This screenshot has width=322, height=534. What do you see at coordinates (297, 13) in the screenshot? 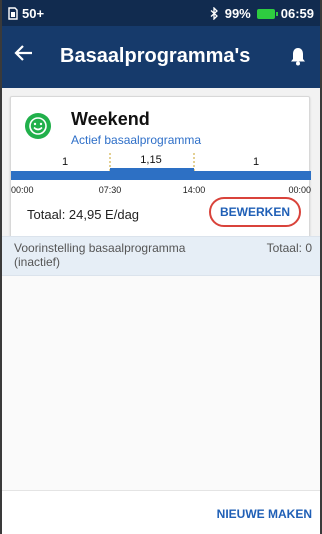
I see `clock-time: 06:59` at bounding box center [297, 13].